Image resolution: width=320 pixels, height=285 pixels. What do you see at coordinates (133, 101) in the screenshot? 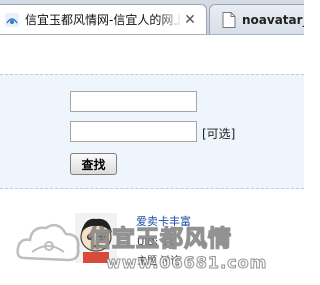
I see `search-input` at bounding box center [133, 101].